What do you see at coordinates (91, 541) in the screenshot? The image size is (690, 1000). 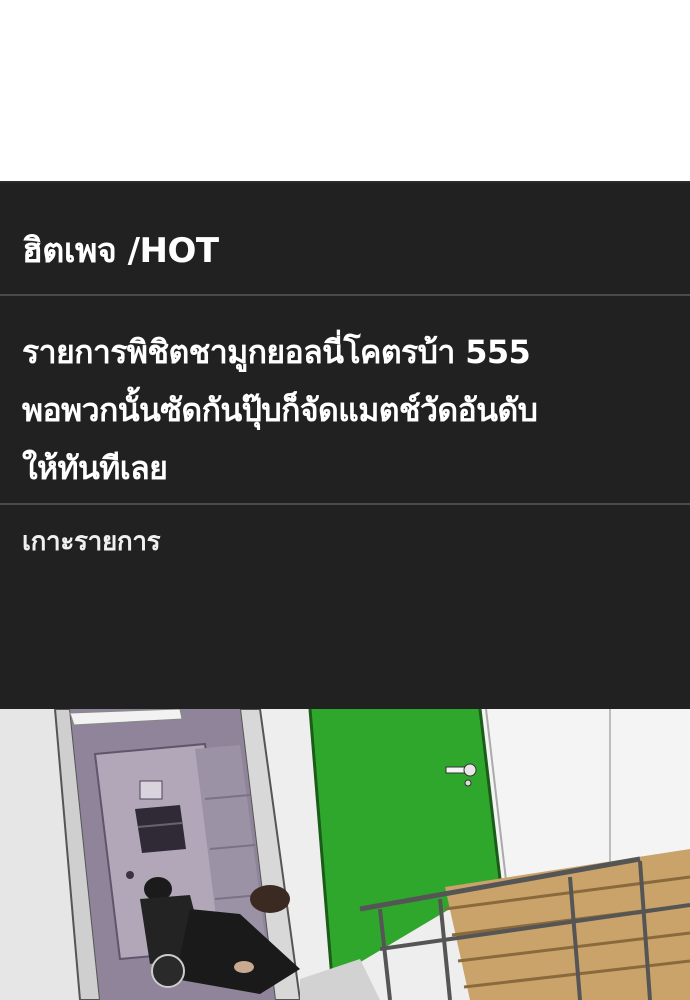 I see `article-category: เกาะรายการ` at bounding box center [91, 541].